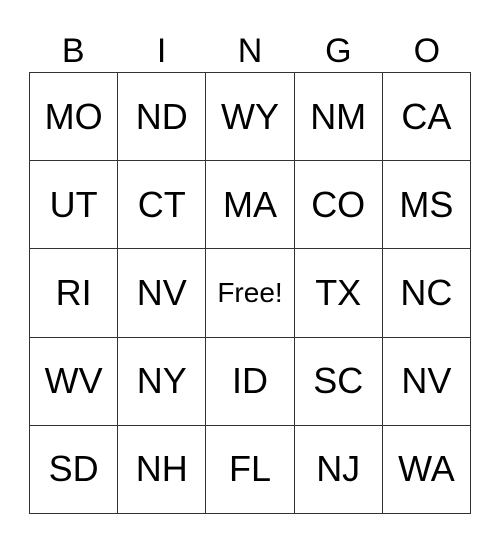  What do you see at coordinates (250, 205) in the screenshot?
I see `bingo-cell: MA` at bounding box center [250, 205].